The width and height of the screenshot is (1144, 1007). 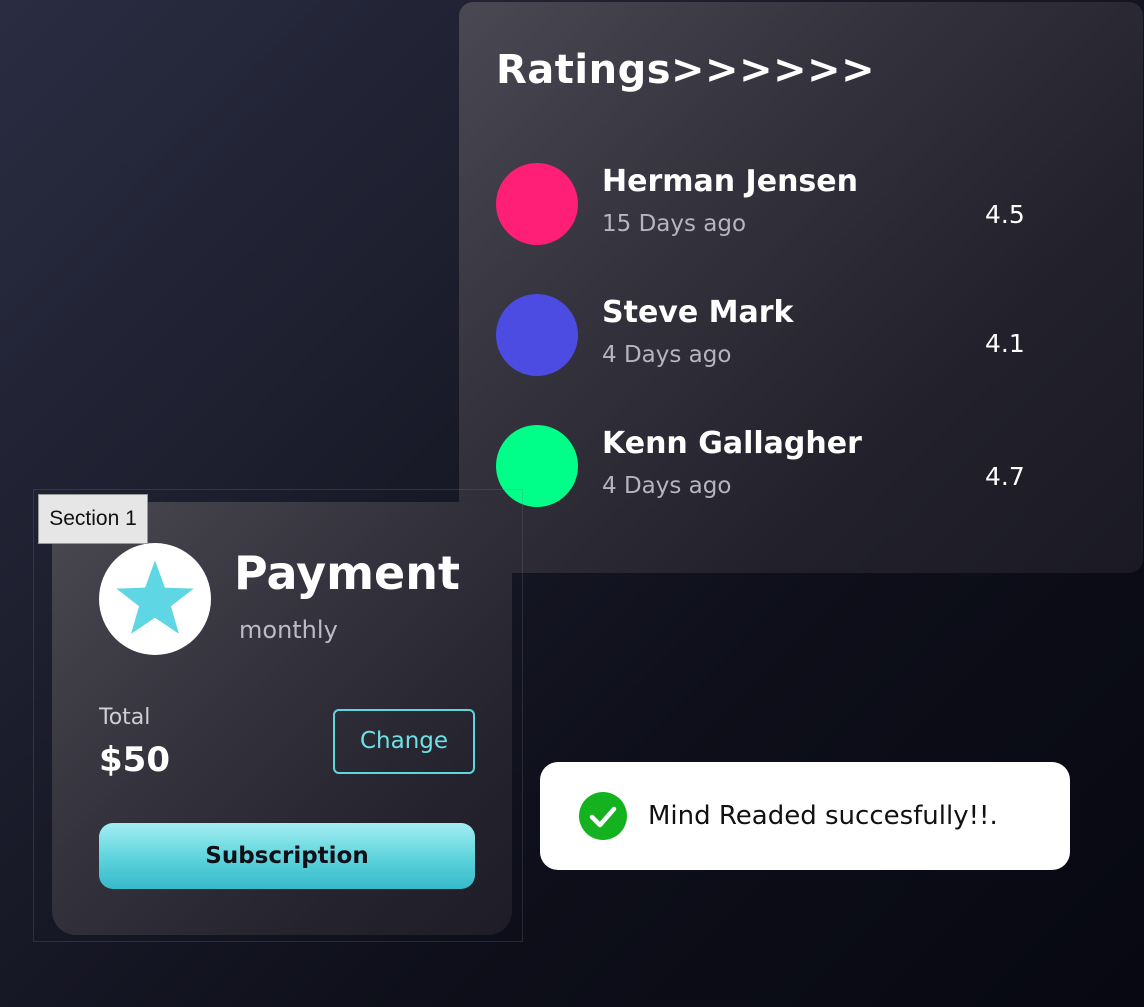 What do you see at coordinates (125, 717) in the screenshot?
I see `total-label: Total` at bounding box center [125, 717].